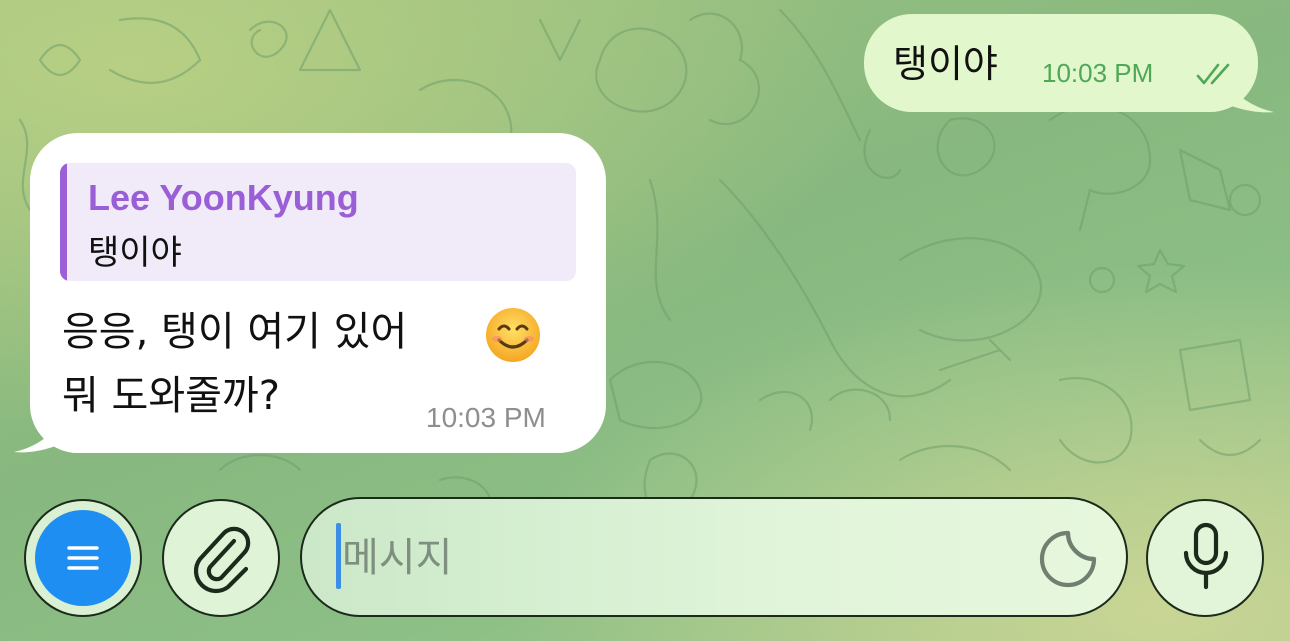  What do you see at coordinates (37, 435) in the screenshot?
I see `incoming-bubble-tail` at bounding box center [37, 435].